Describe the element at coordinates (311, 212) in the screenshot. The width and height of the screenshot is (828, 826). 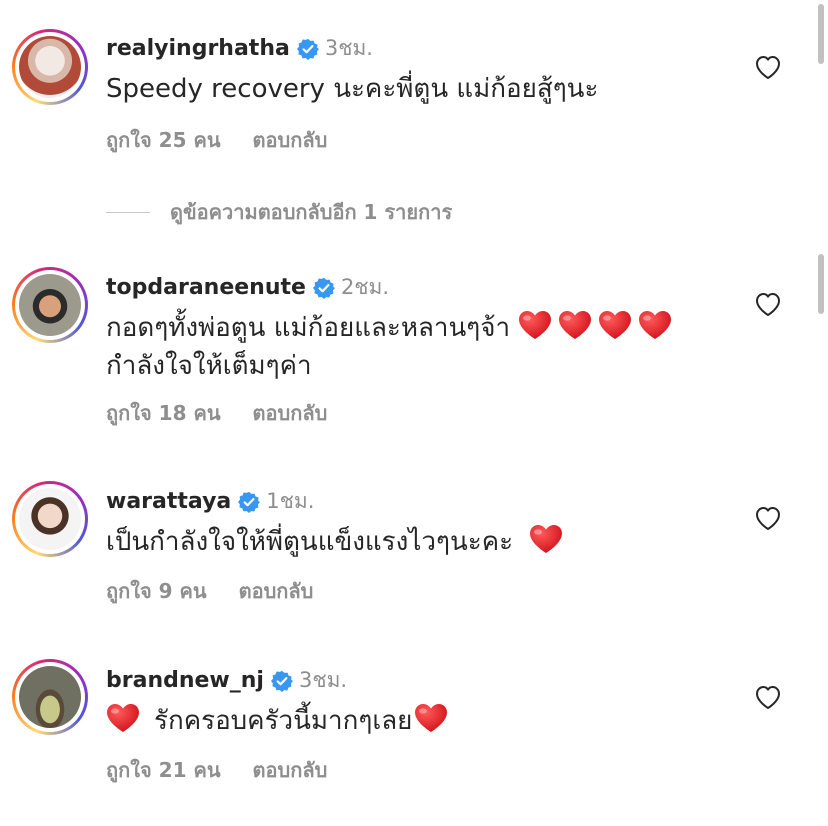
I see `view-replies-label: ดูข้อความตอบกลับอีก 1 รายการ` at that location.